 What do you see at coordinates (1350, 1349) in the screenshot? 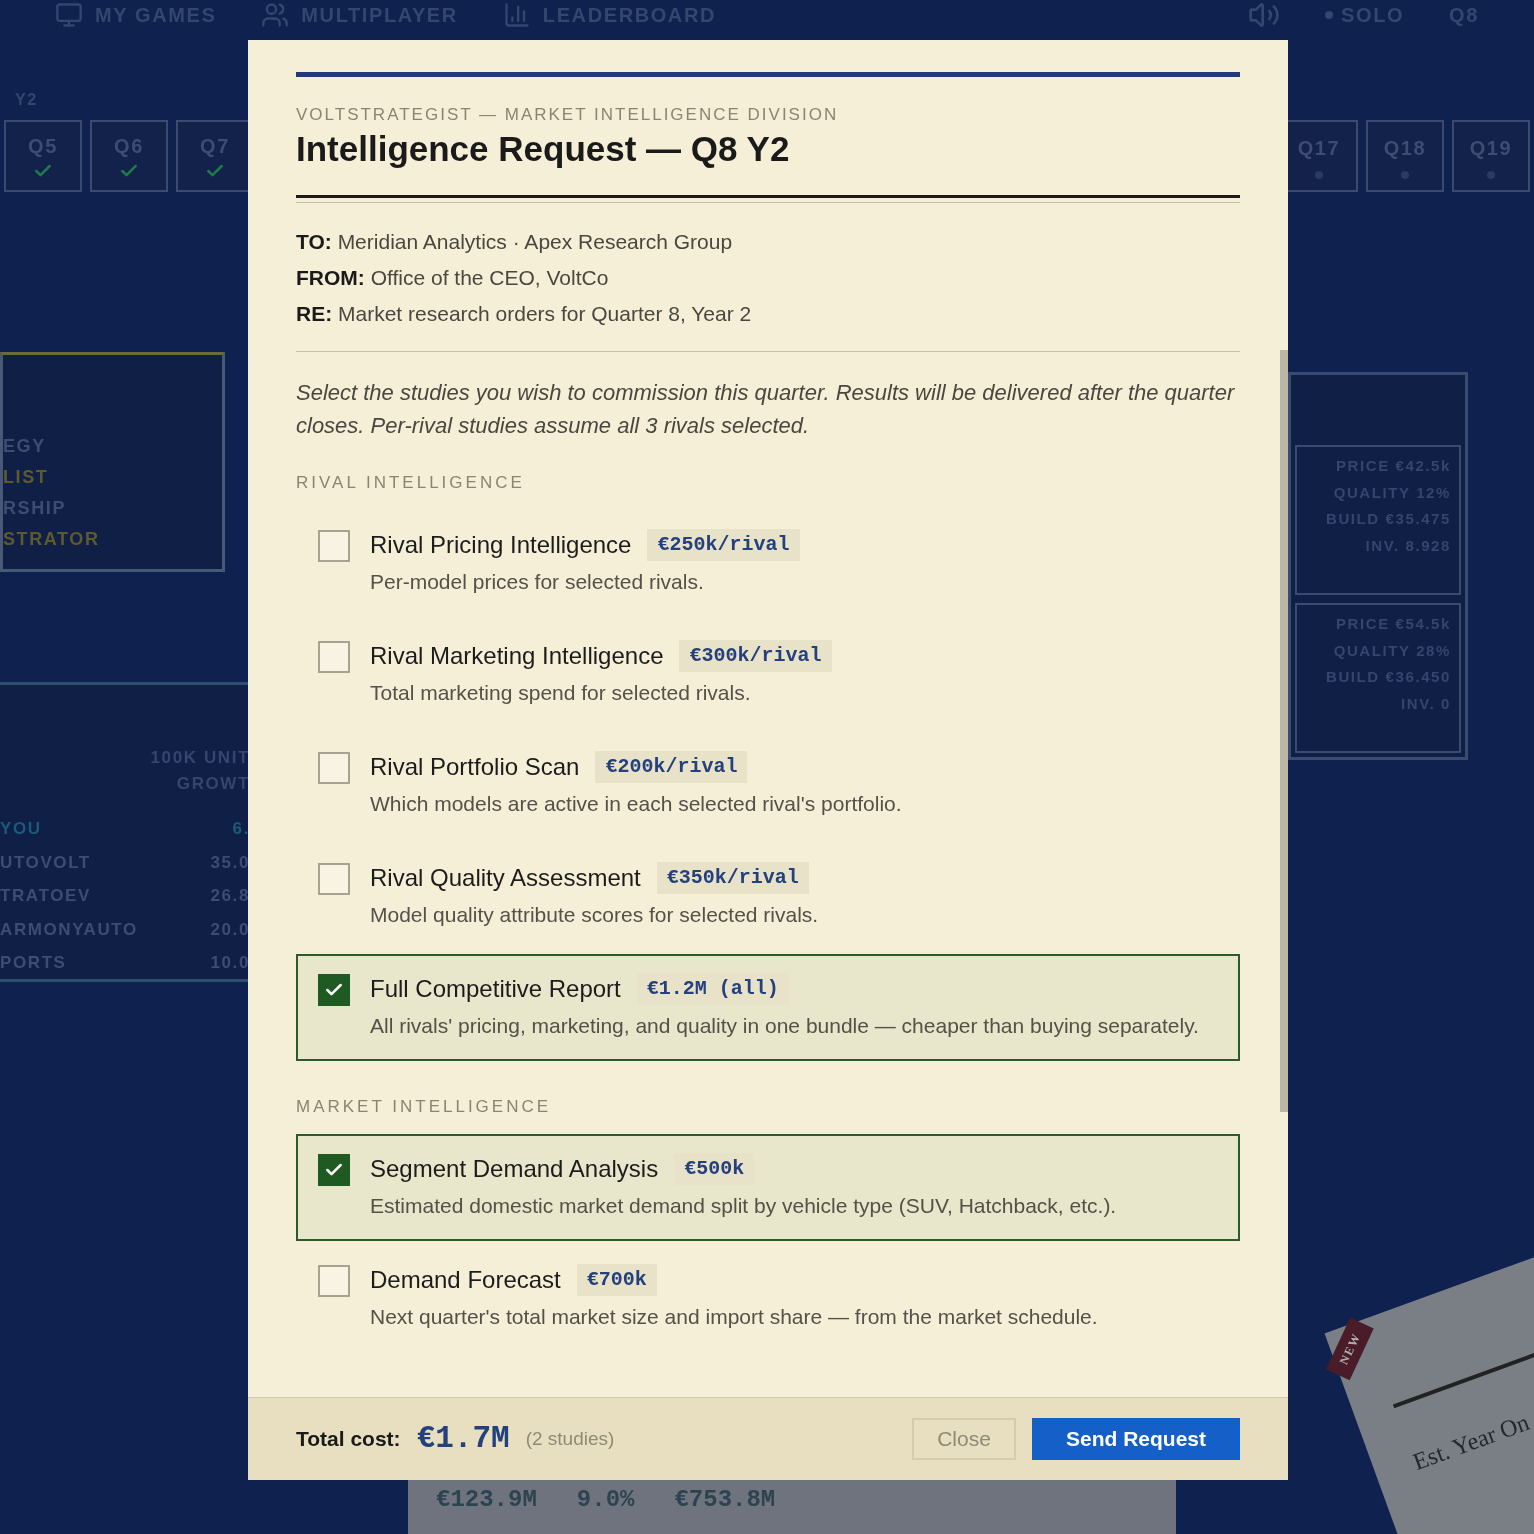
I see `new-ribbon: NEW` at bounding box center [1350, 1349].